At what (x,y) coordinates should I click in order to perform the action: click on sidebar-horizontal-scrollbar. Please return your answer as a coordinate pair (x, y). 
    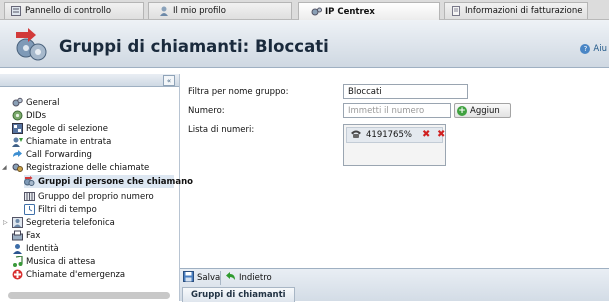
    Looking at the image, I should click on (89, 295).